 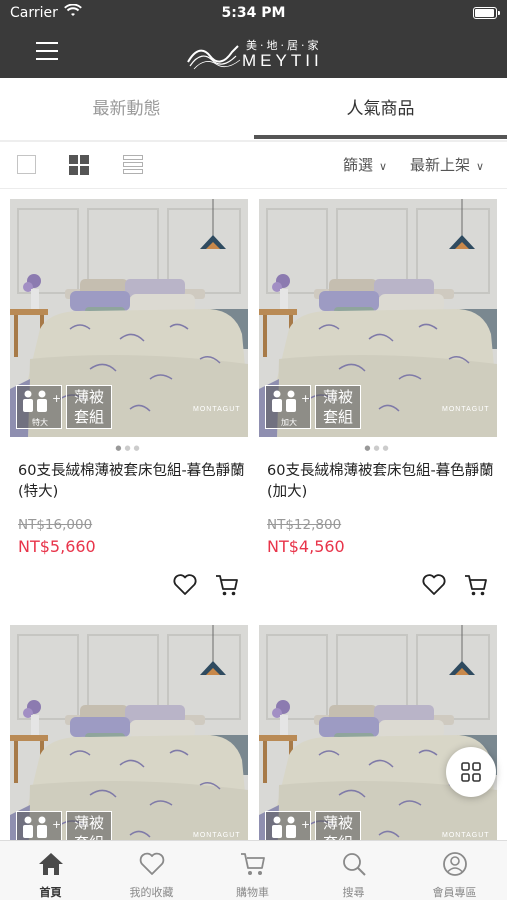 What do you see at coordinates (57, 546) in the screenshot?
I see `sale-price: NT$5,660` at bounding box center [57, 546].